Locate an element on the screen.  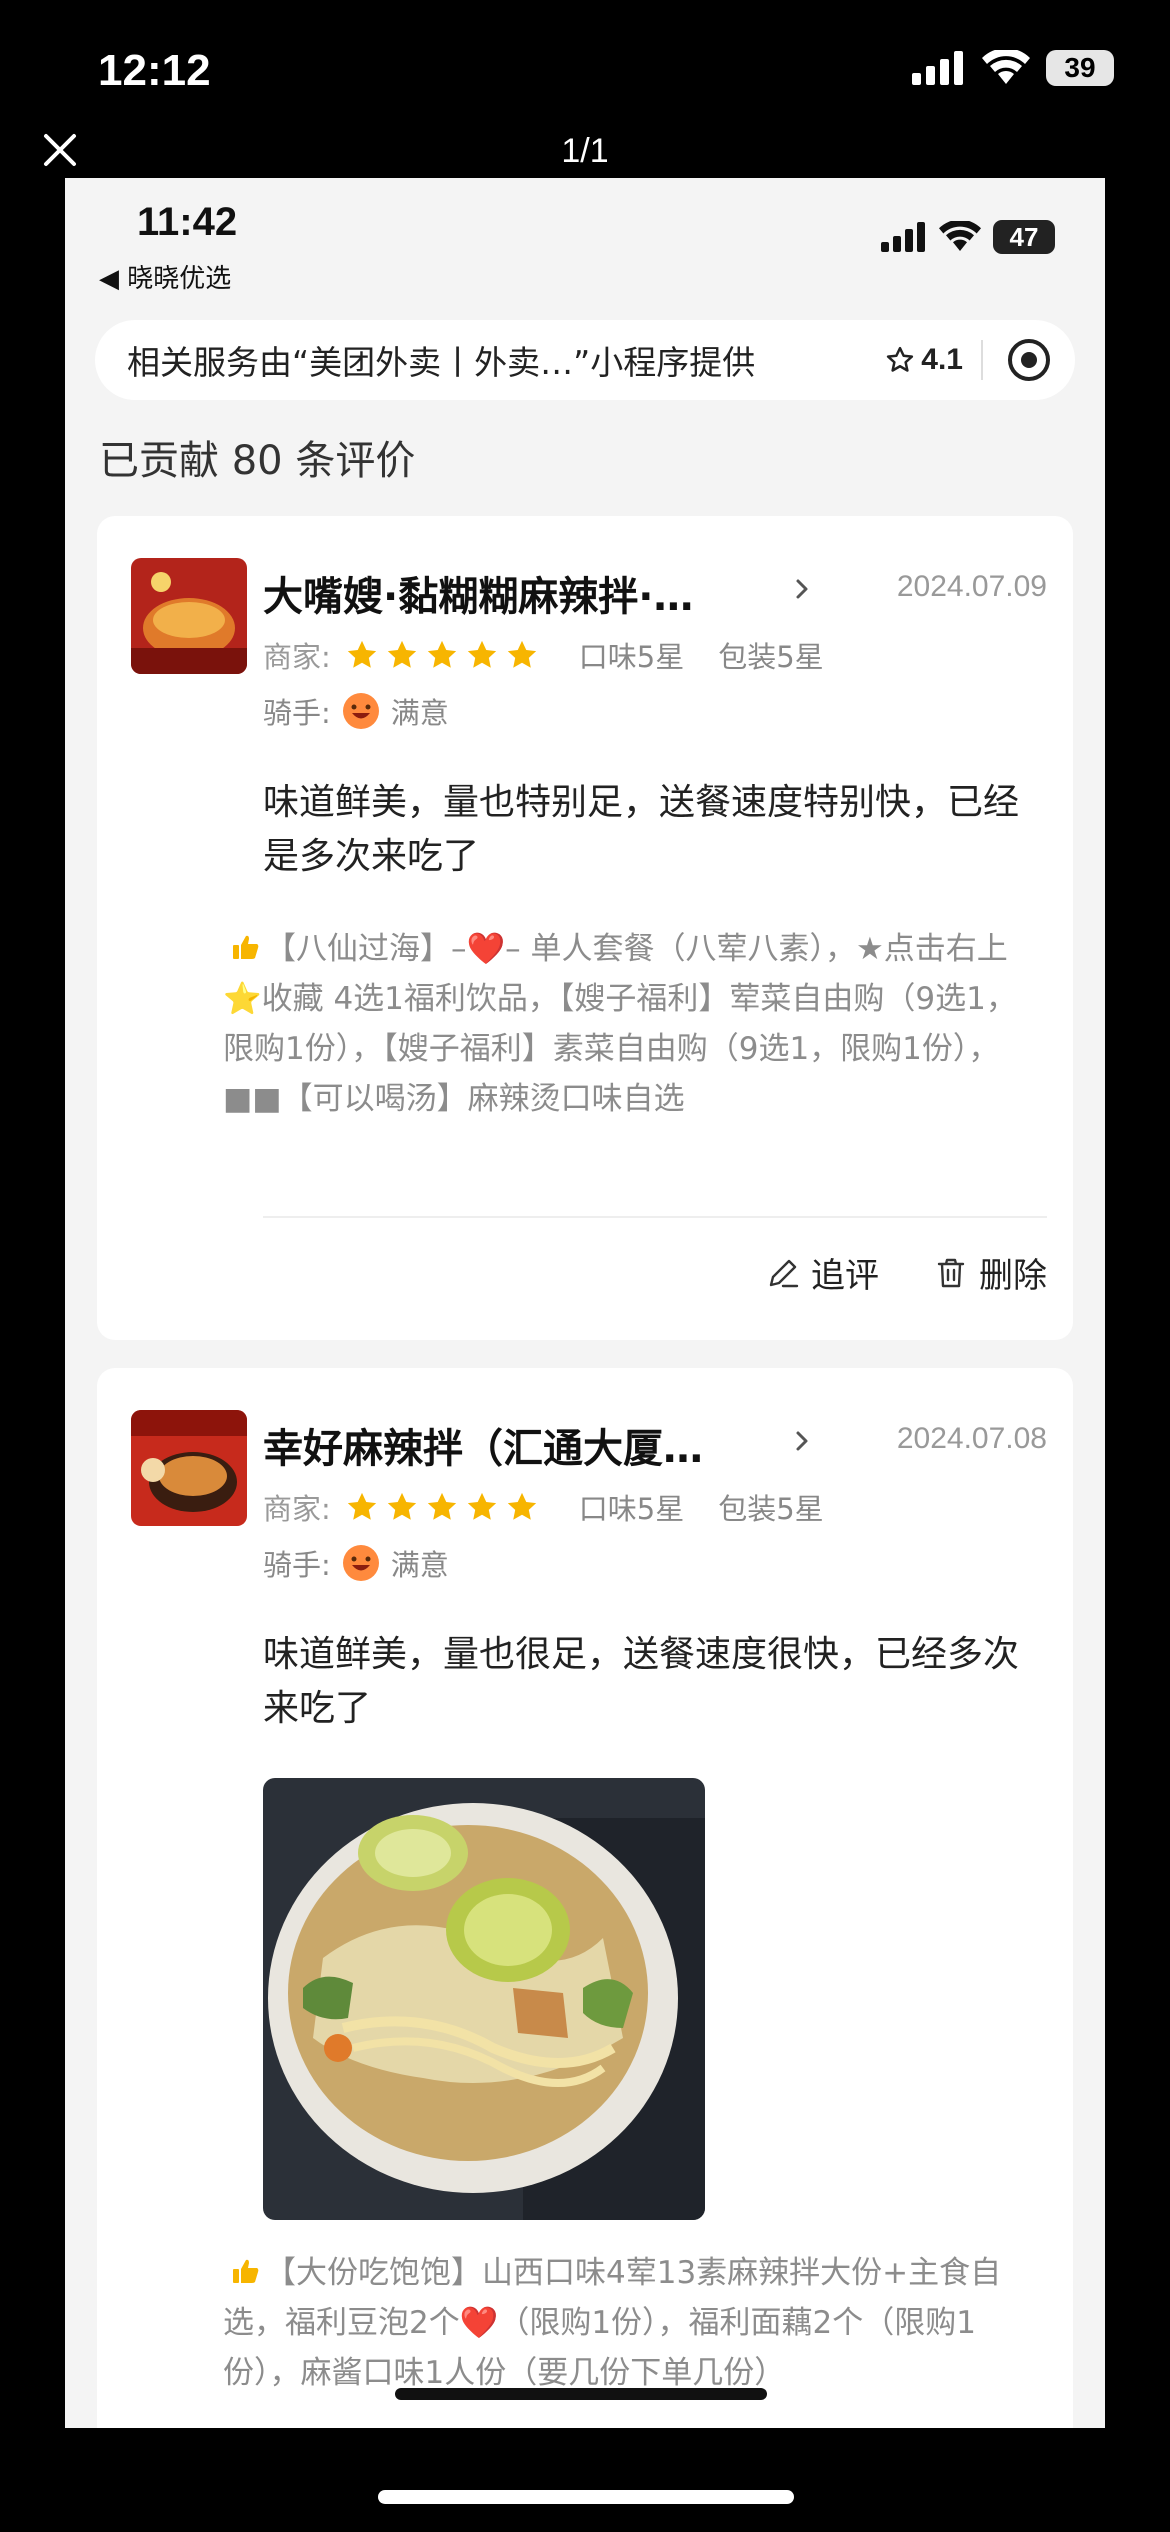
review-photo is located at coordinates (484, 1999).